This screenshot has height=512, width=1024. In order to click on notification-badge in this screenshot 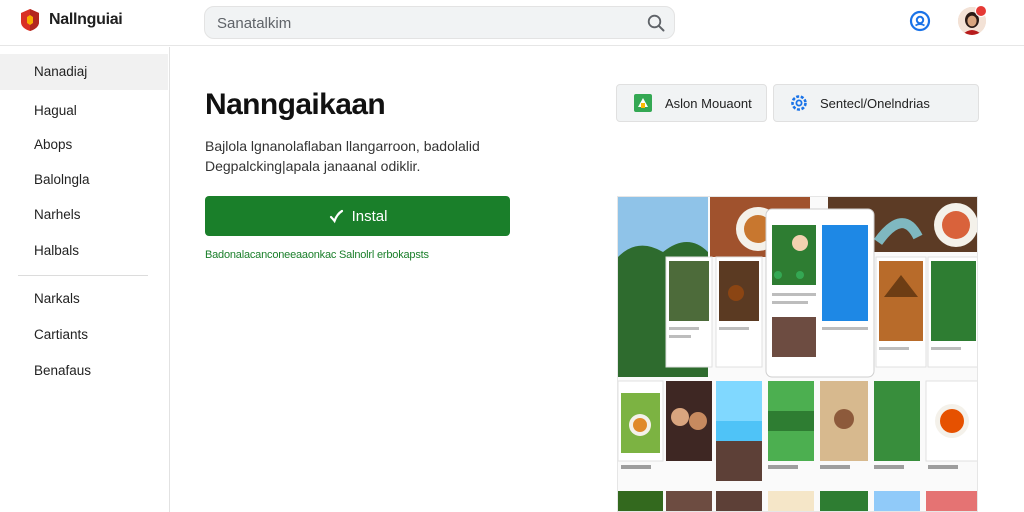, I will do `click(981, 11)`.